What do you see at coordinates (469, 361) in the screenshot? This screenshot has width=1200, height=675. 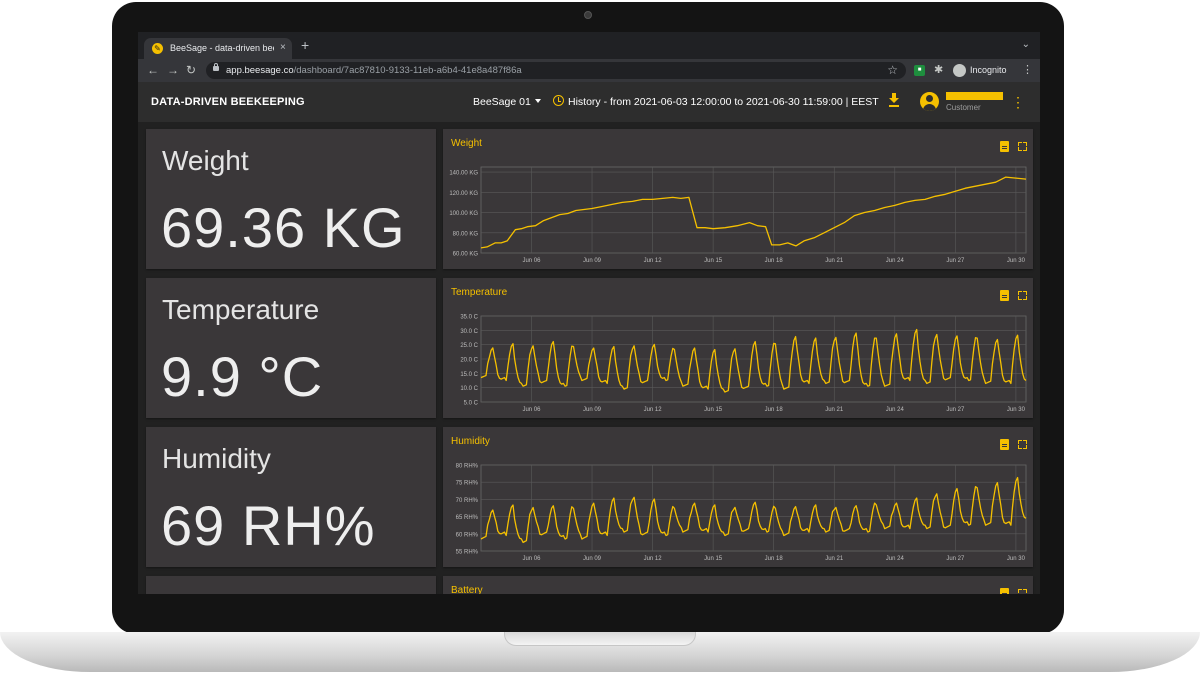 I see `y-tick-label: 20.0 C` at bounding box center [469, 361].